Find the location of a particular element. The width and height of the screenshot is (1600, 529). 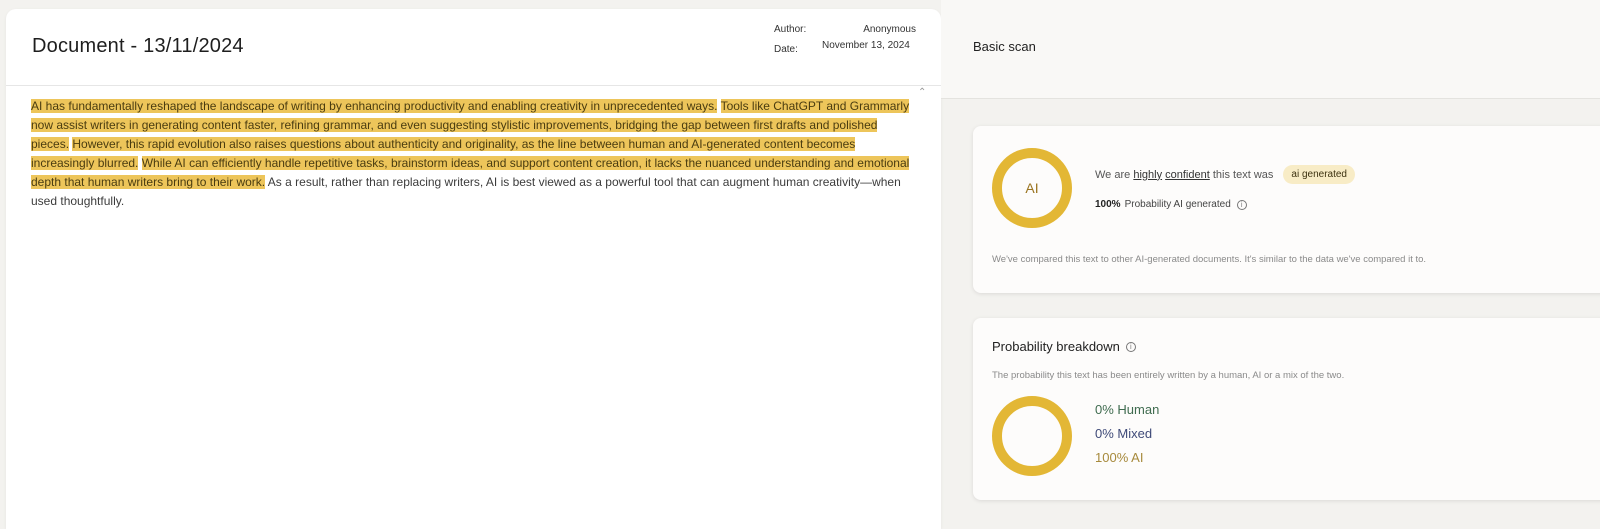

probability-line: 100% Probability AI generated i is located at coordinates (1171, 204).